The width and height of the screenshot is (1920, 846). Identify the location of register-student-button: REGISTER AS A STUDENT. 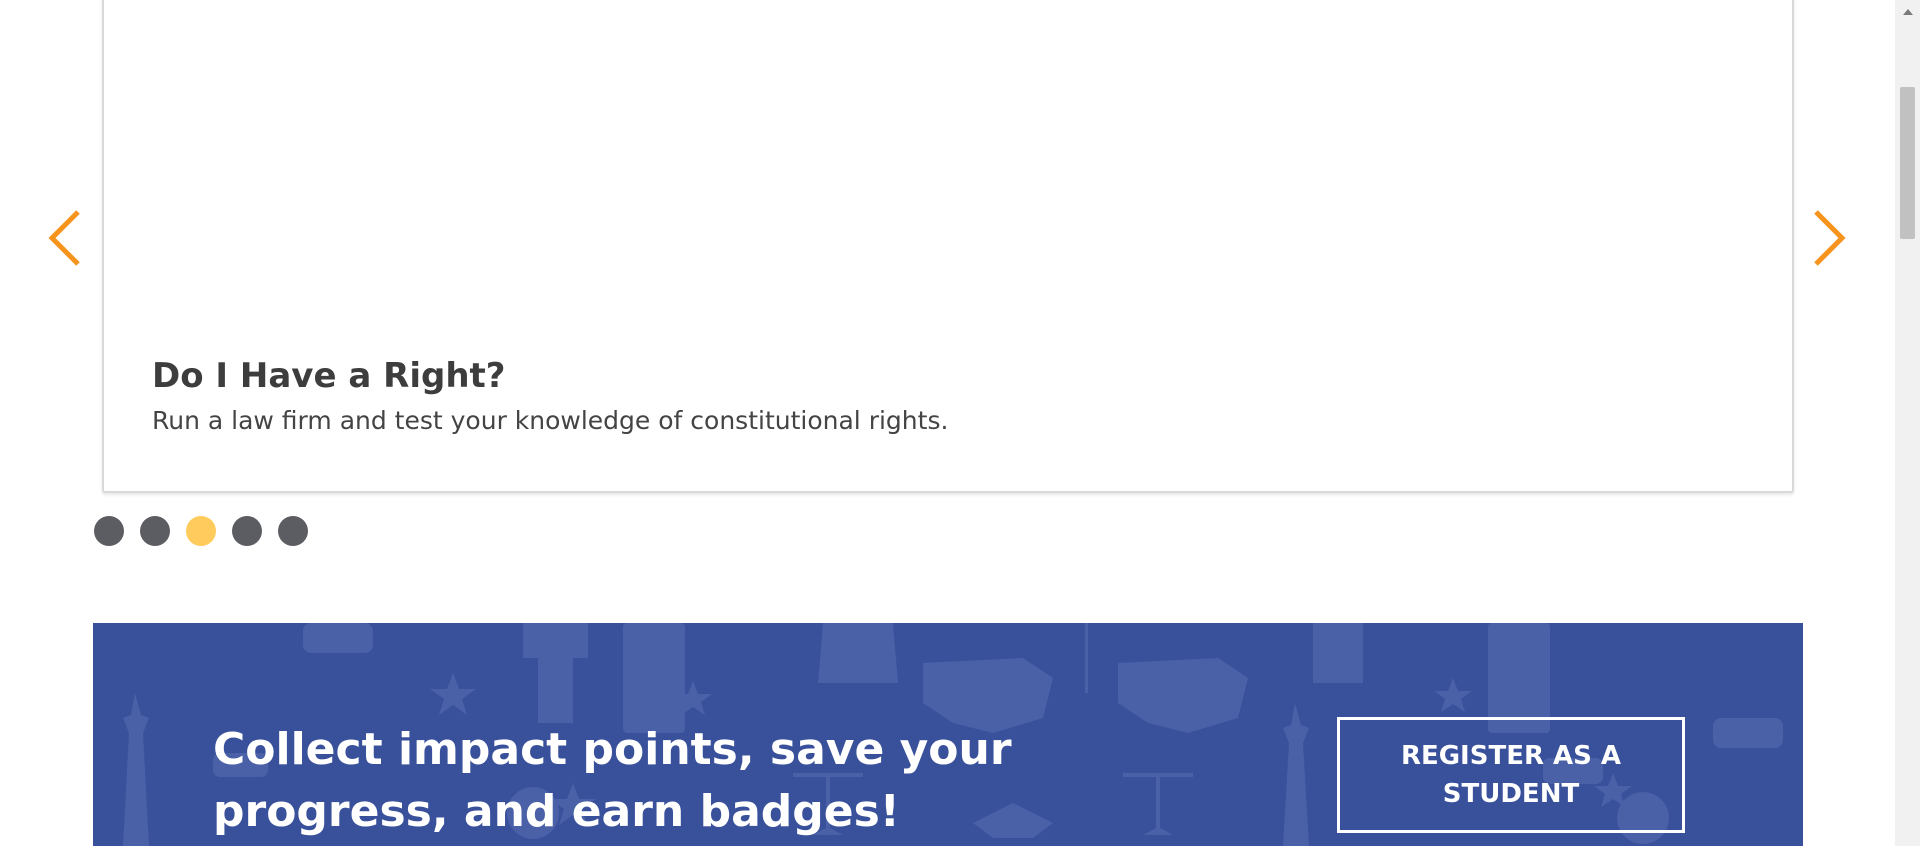
(1511, 775).